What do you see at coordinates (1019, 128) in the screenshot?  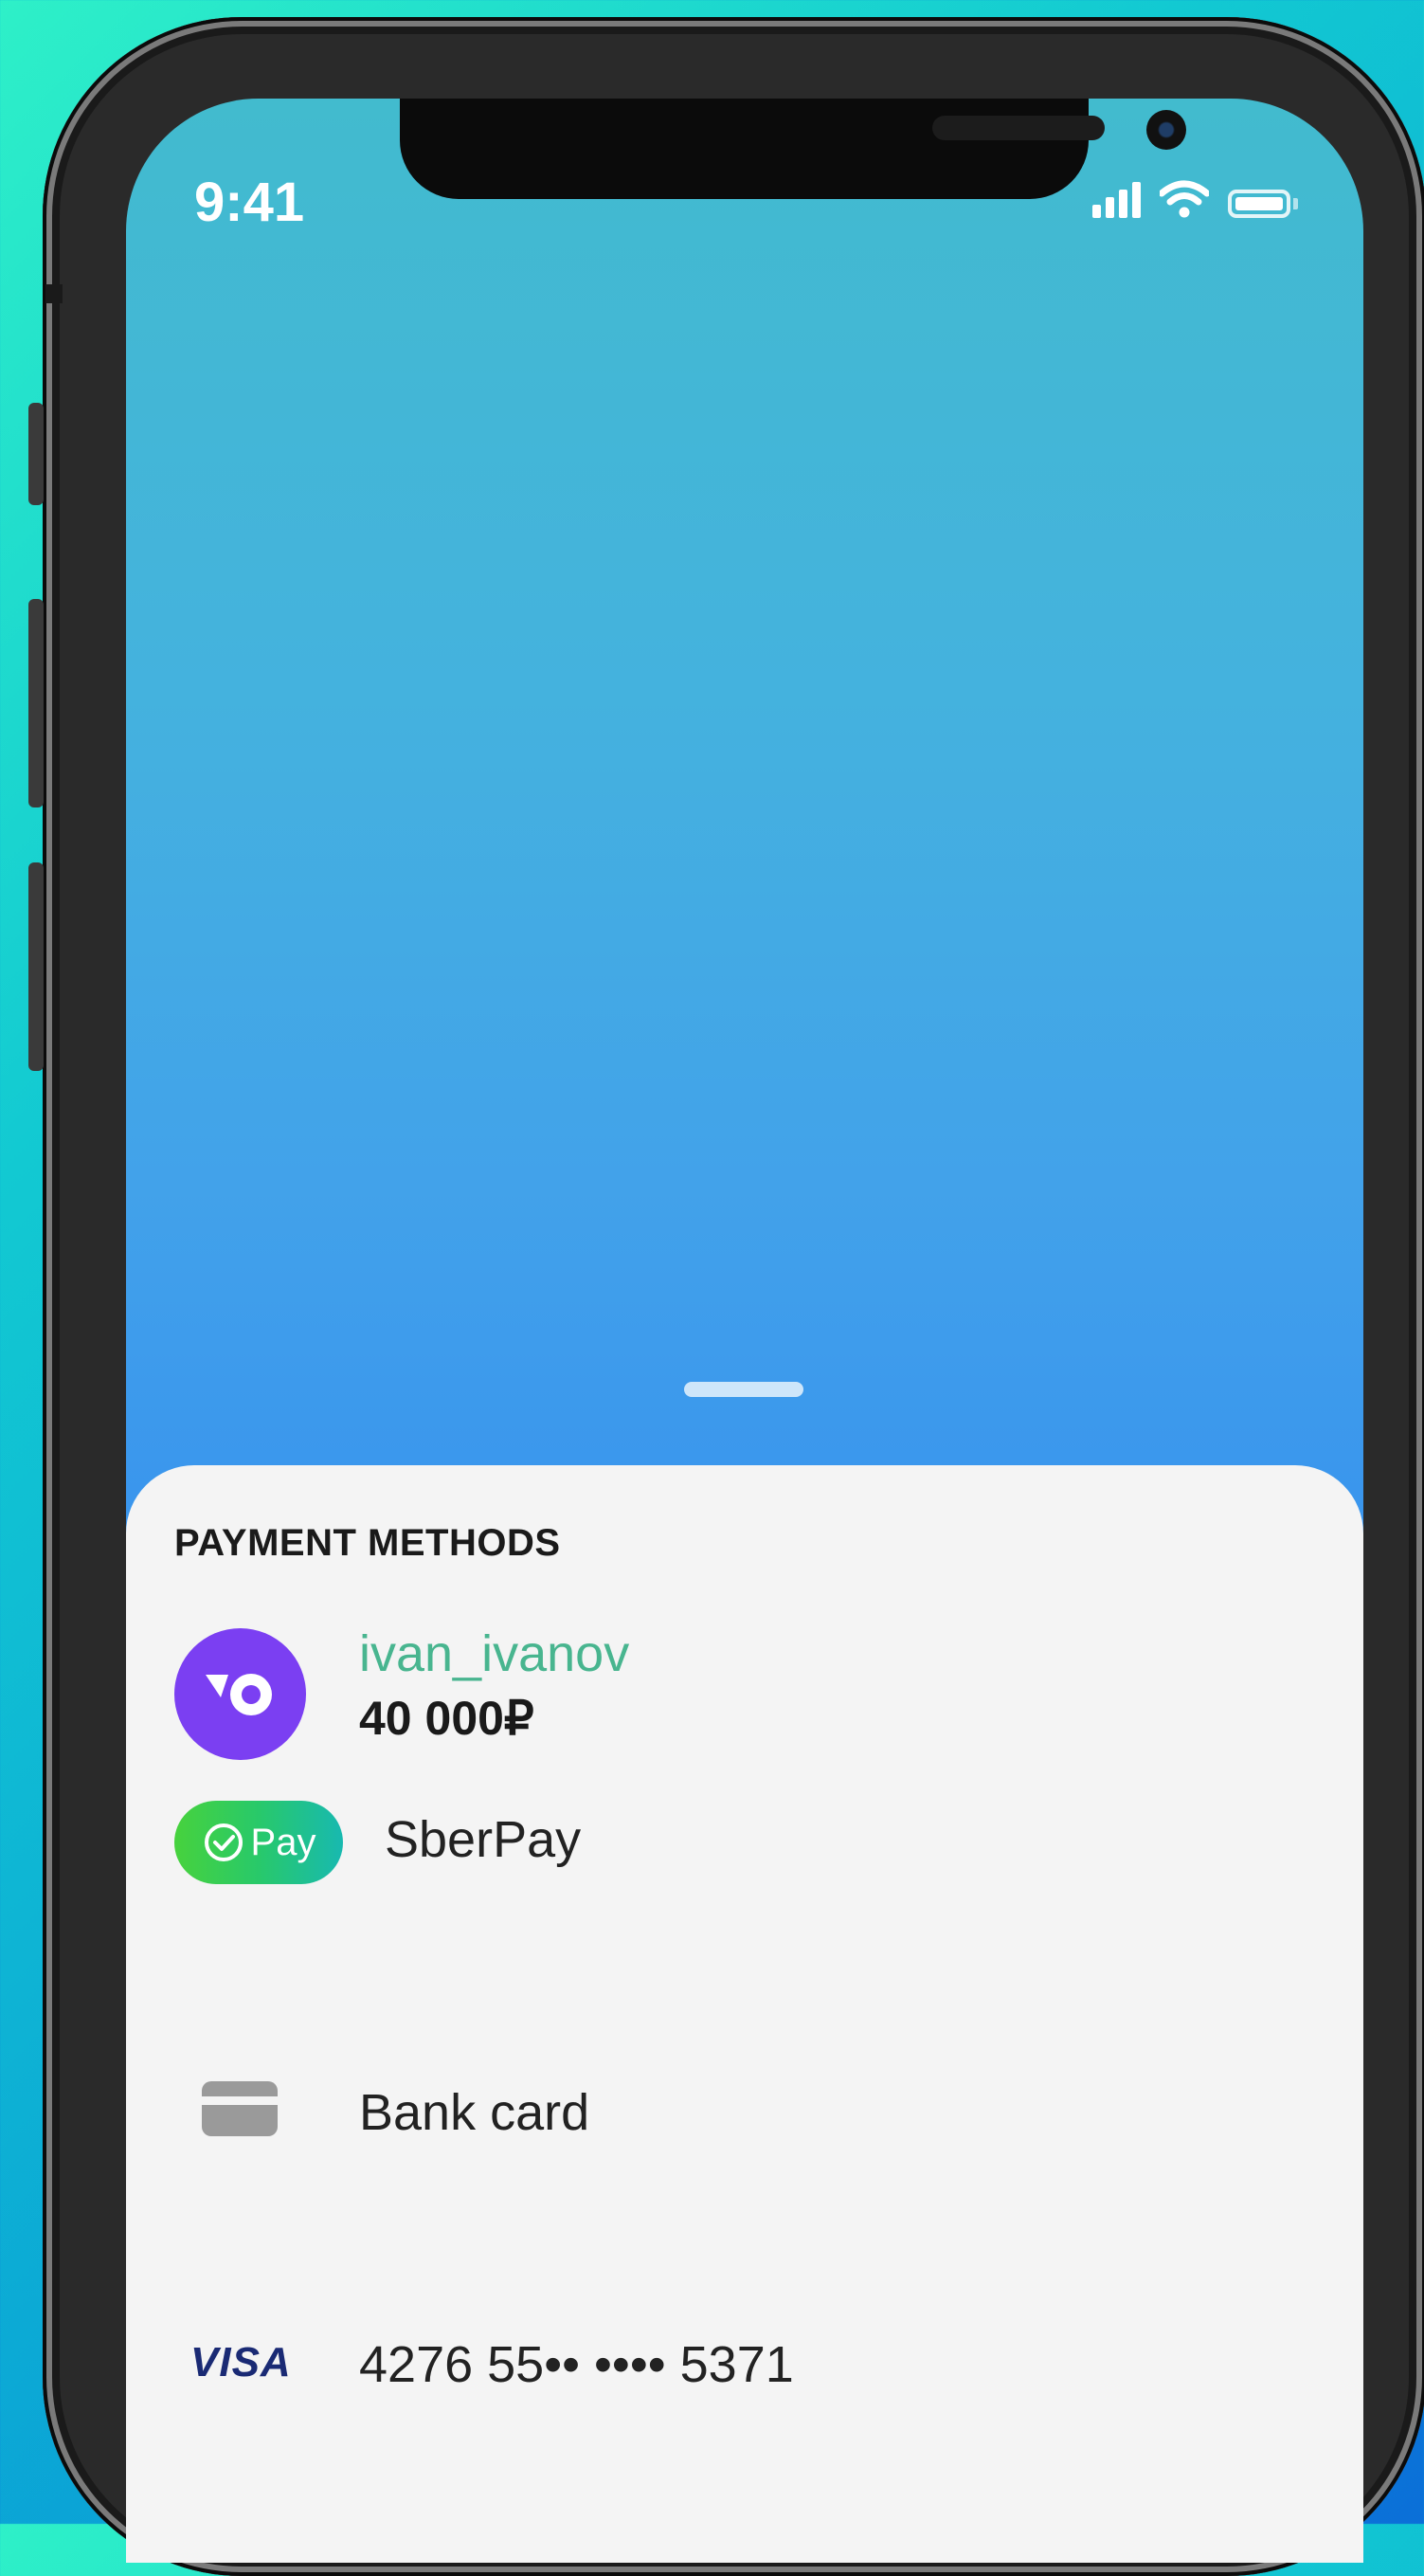 I see `speaker-grille` at bounding box center [1019, 128].